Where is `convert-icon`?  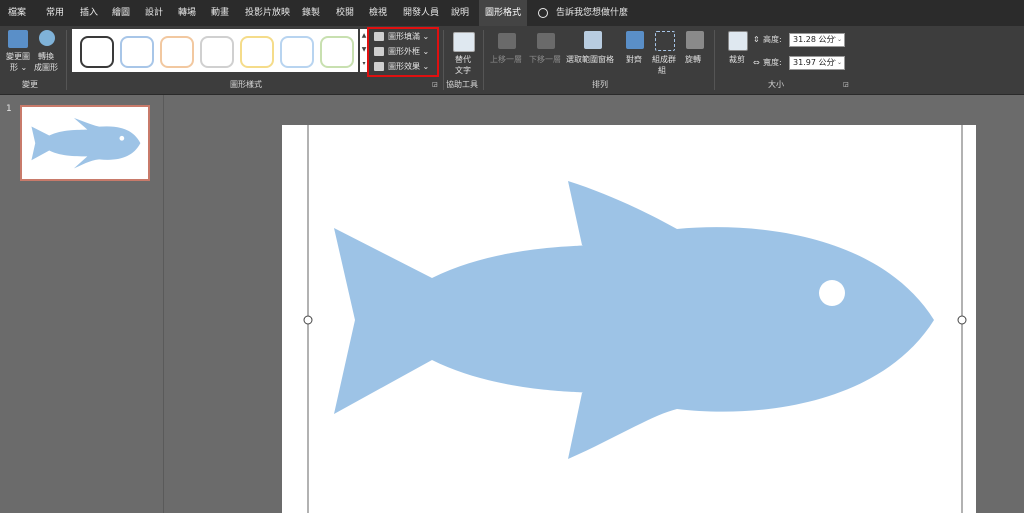 convert-icon is located at coordinates (47, 38).